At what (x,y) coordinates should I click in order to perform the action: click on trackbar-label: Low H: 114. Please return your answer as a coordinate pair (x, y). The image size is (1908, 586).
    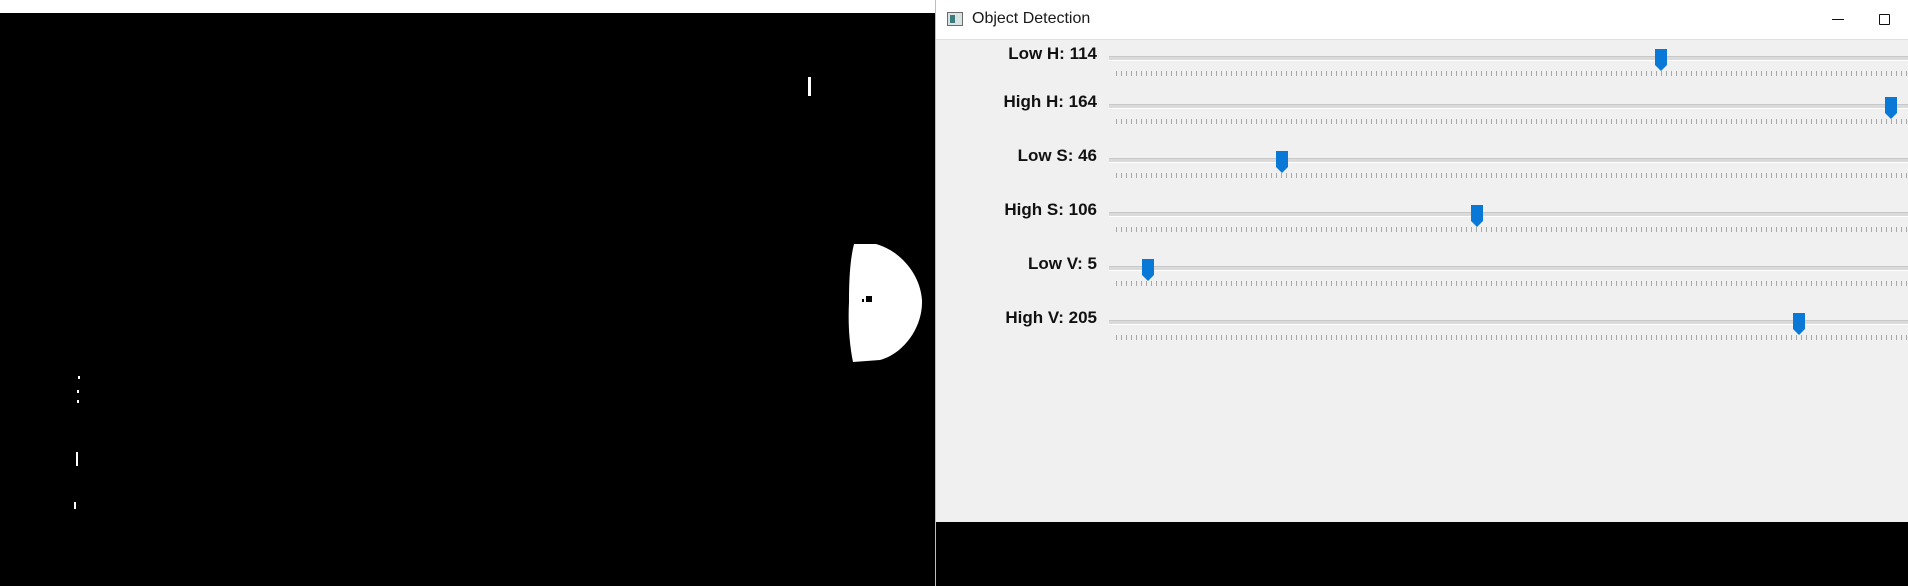
    Looking at the image, I should click on (1052, 53).